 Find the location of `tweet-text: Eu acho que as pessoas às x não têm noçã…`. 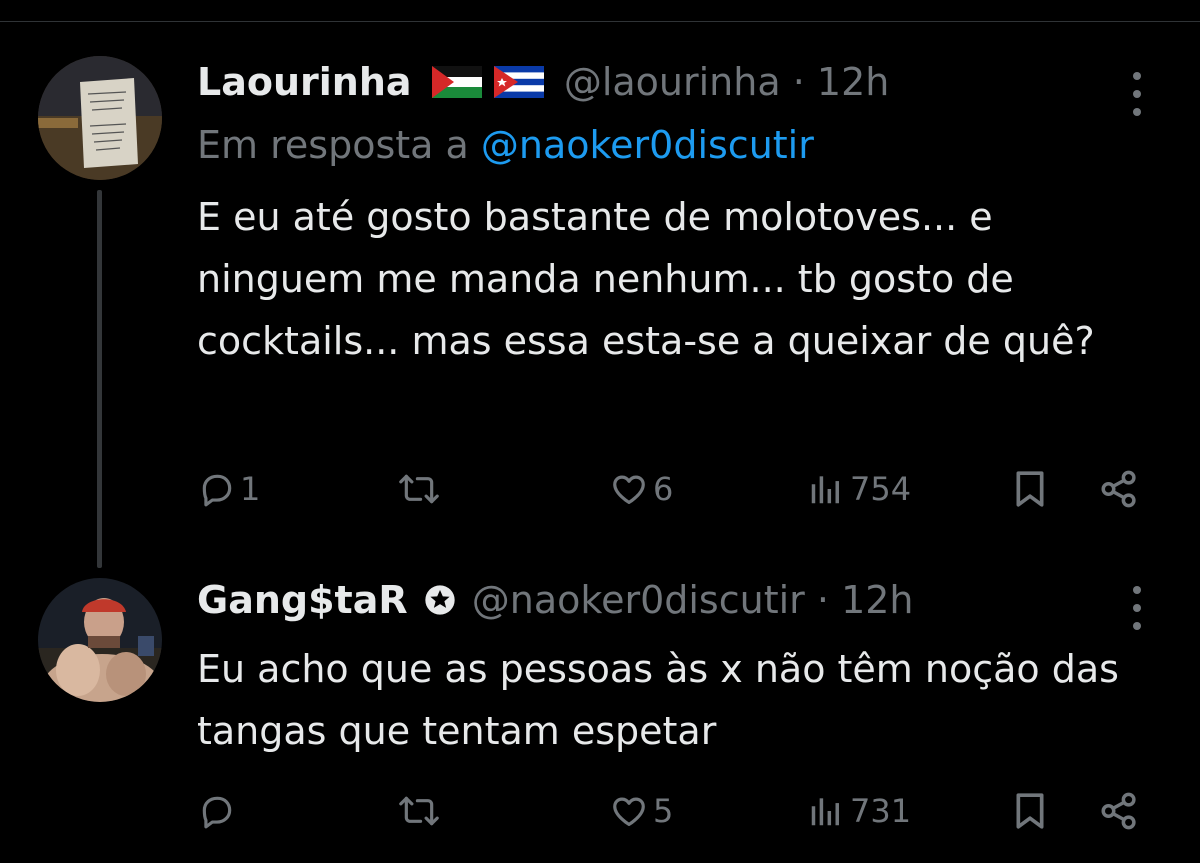

tweet-text: Eu acho que as pessoas às x não têm noçã… is located at coordinates (658, 700).